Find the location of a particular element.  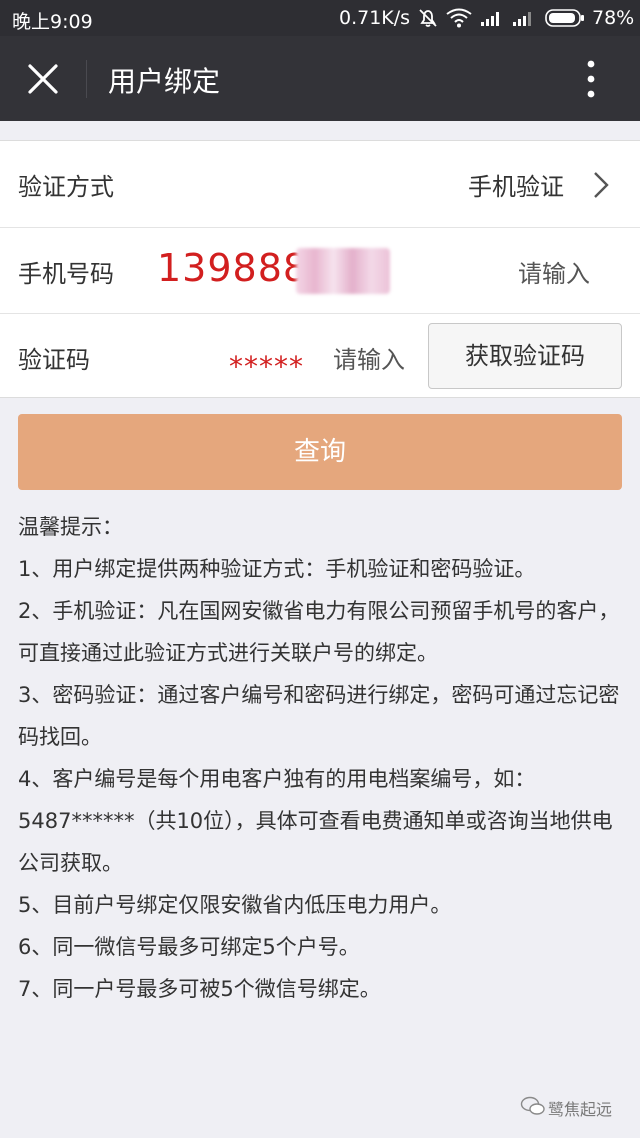

phone-row: 手机号码 139888 请输入 is located at coordinates (320, 270).